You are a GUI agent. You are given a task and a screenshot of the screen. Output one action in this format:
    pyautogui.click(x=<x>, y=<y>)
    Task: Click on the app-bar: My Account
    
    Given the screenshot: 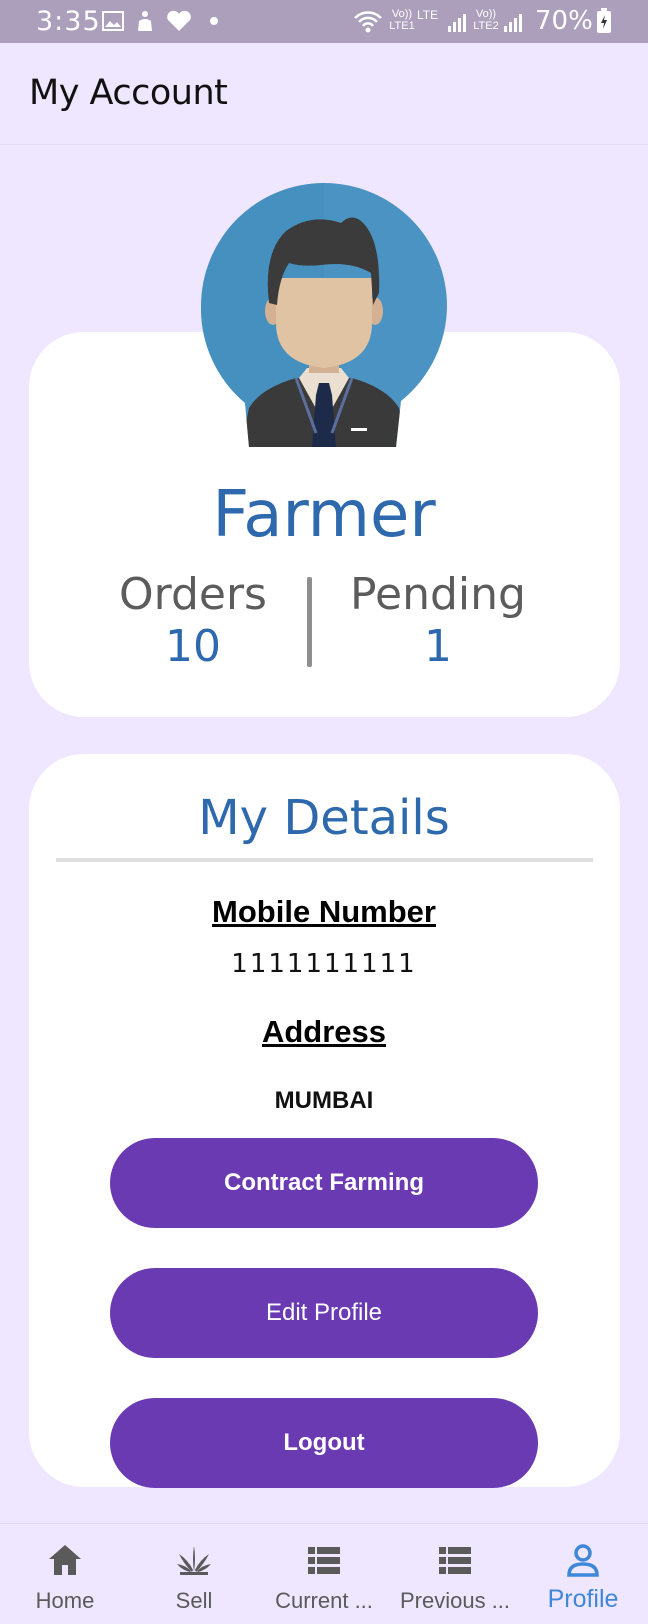 What is the action you would take?
    pyautogui.click(x=324, y=94)
    